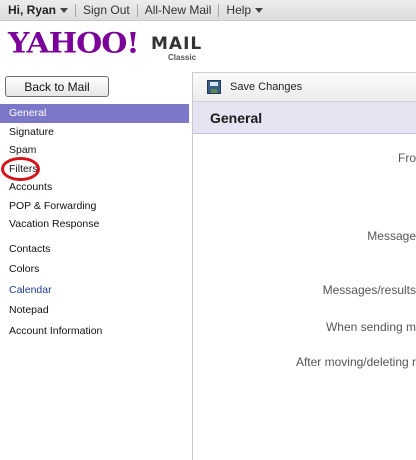  I want to click on classic-label: Classic, so click(182, 57).